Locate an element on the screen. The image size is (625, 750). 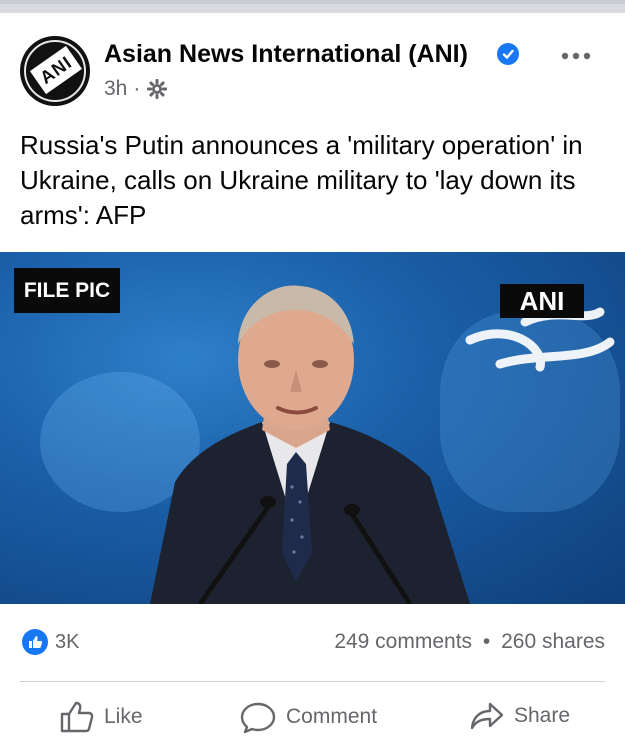
top-strip-inner is located at coordinates (312, 8).